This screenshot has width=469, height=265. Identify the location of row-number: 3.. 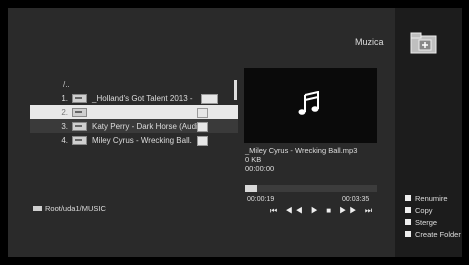
(64, 126).